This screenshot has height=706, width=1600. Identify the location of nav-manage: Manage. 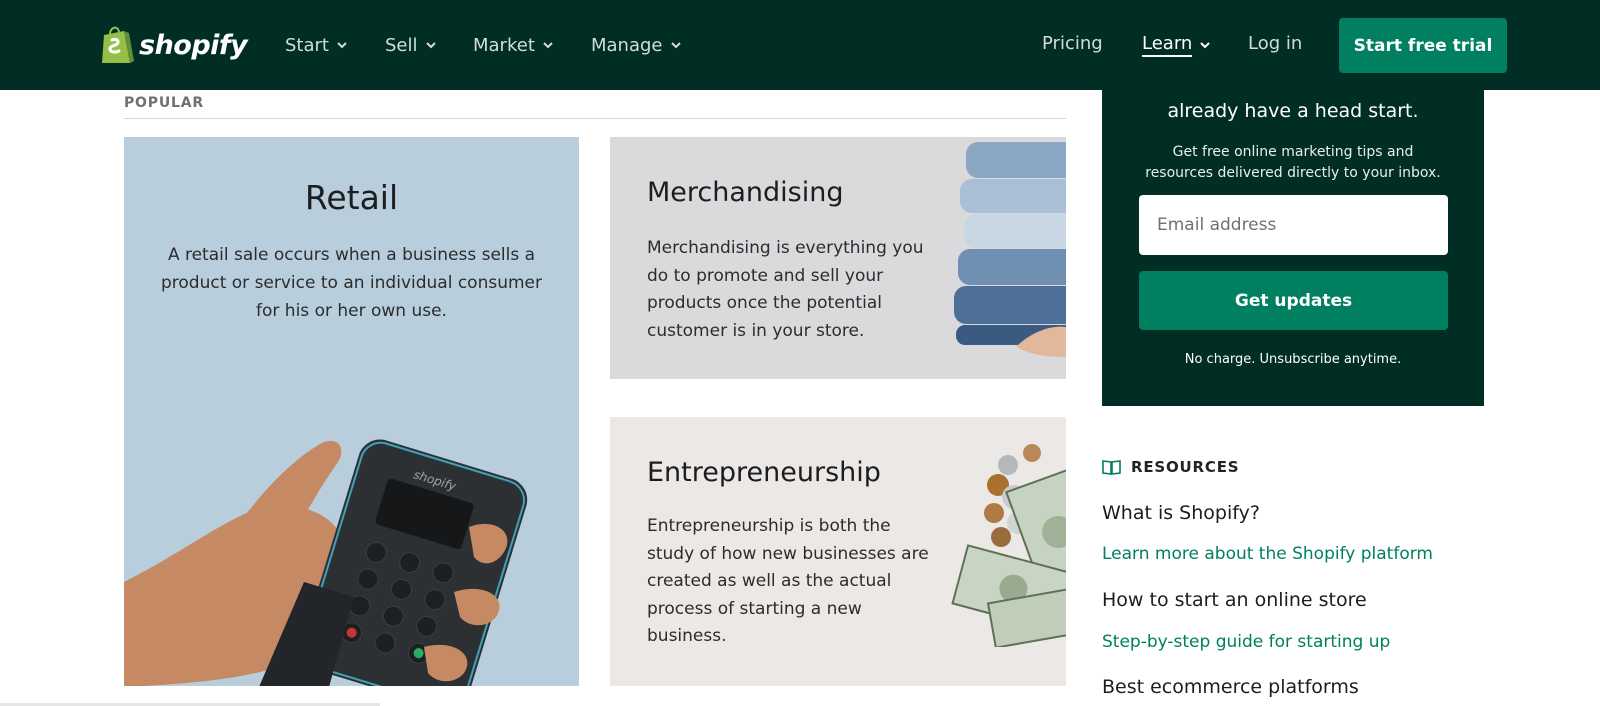
(636, 45).